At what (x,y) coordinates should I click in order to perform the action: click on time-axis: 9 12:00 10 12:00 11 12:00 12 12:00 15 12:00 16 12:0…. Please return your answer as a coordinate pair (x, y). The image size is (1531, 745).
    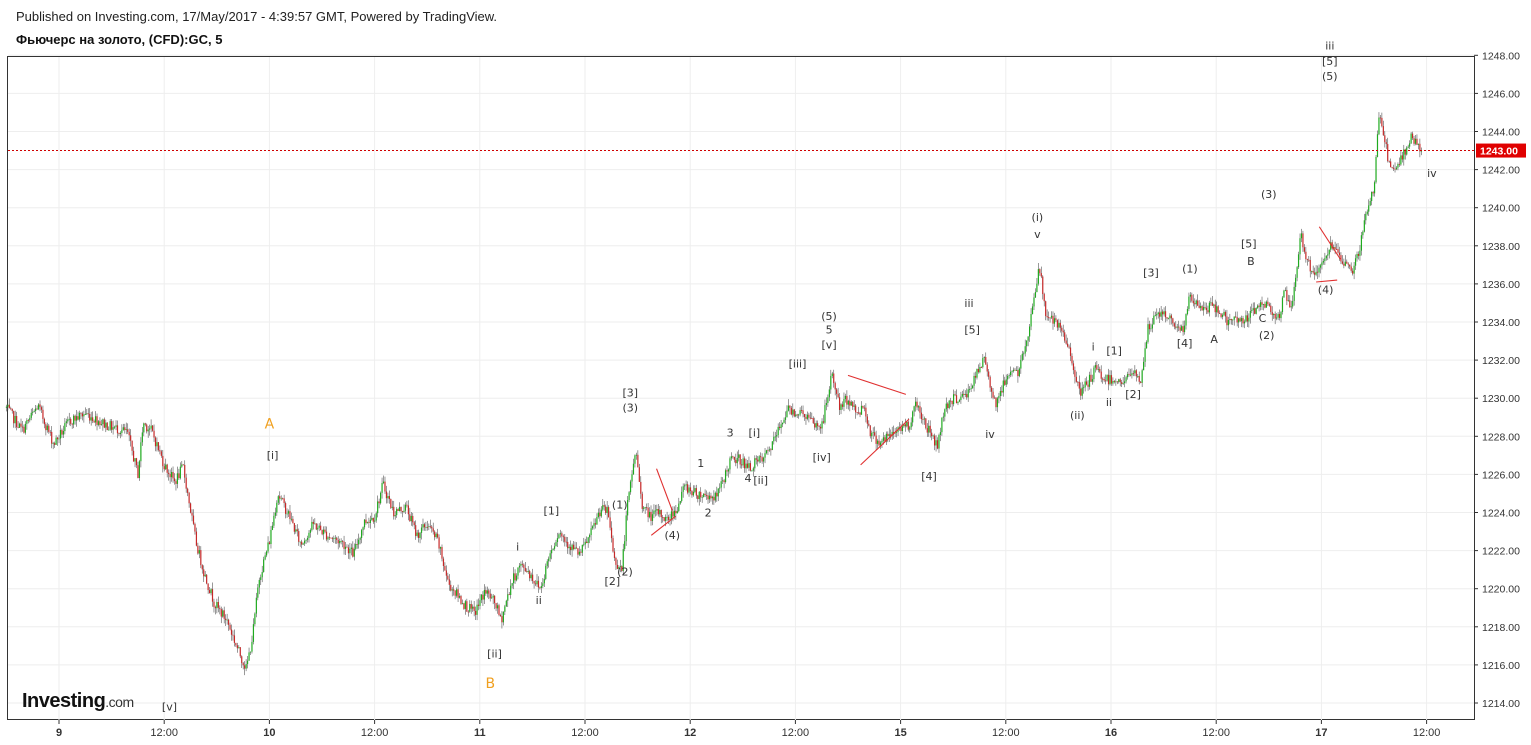
    Looking at the image, I should click on (748, 729).